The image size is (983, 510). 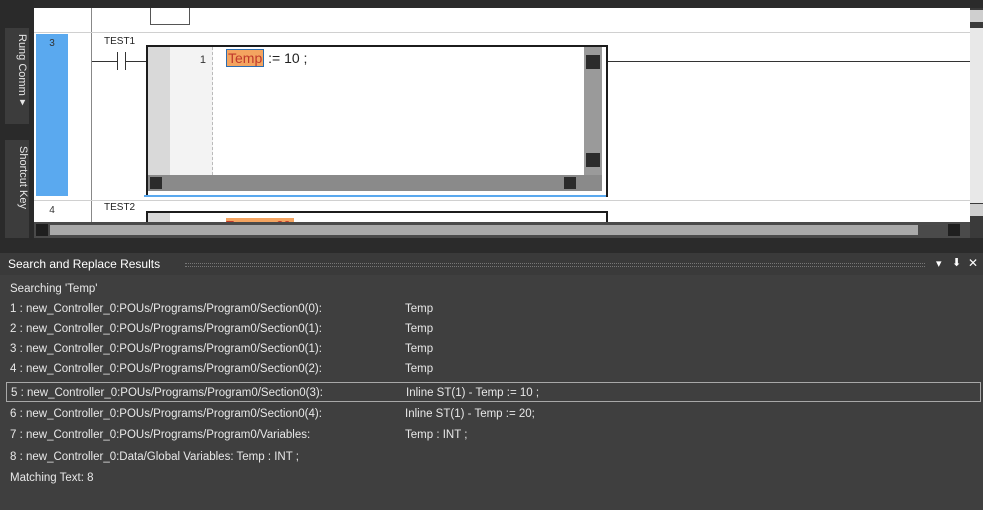 I want to click on function-block, so click(x=170, y=16).